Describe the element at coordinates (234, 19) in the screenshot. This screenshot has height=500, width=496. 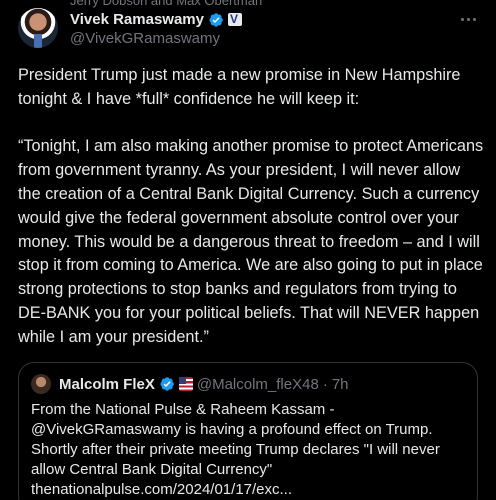
I see `flag-icon` at that location.